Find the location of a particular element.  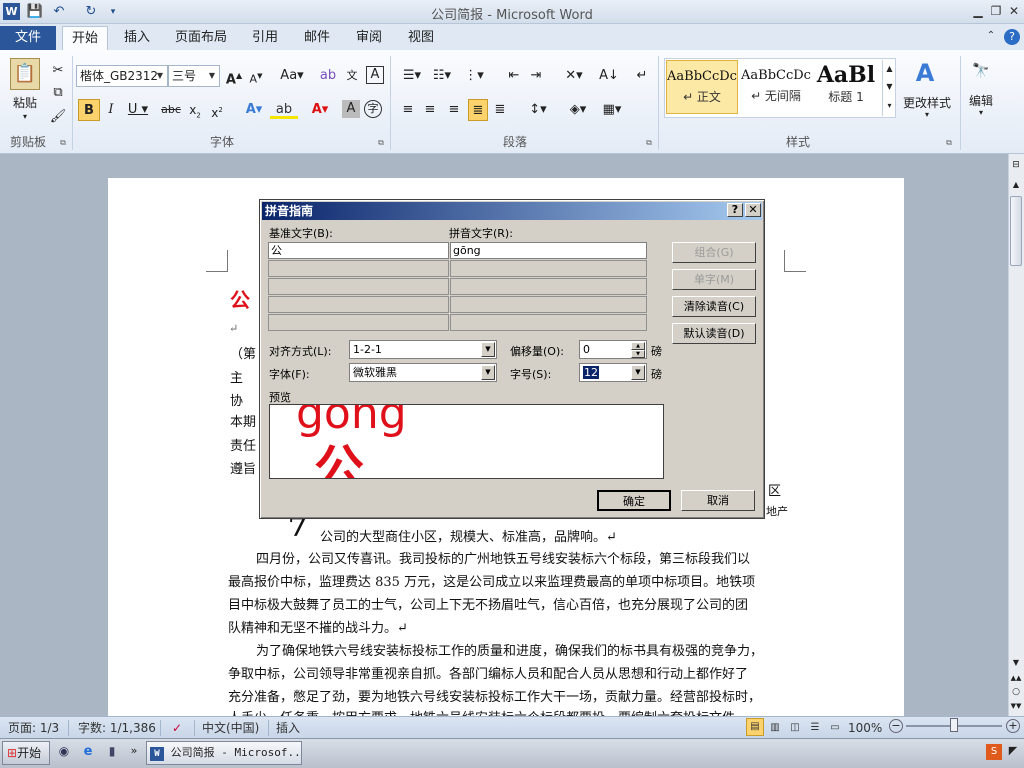

tray-app-icon: S is located at coordinates (994, 752).